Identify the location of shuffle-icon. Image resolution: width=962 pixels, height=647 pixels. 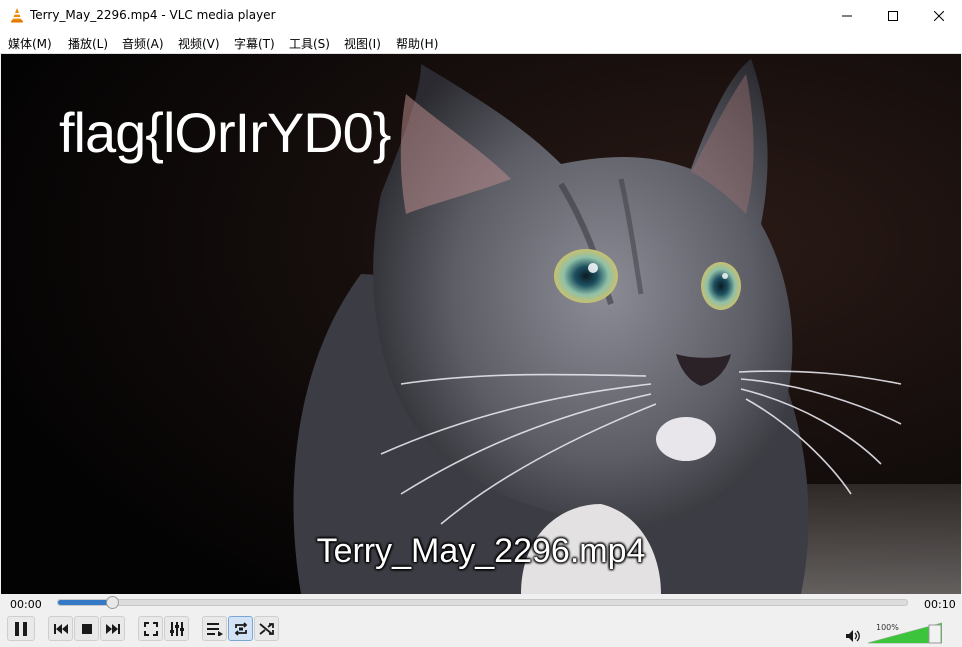
(266, 628).